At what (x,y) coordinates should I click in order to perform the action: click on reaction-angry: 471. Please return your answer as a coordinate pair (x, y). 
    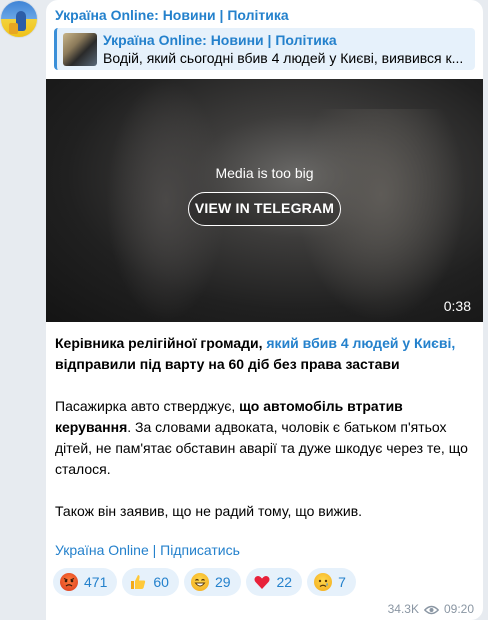
    Looking at the image, I should click on (85, 582).